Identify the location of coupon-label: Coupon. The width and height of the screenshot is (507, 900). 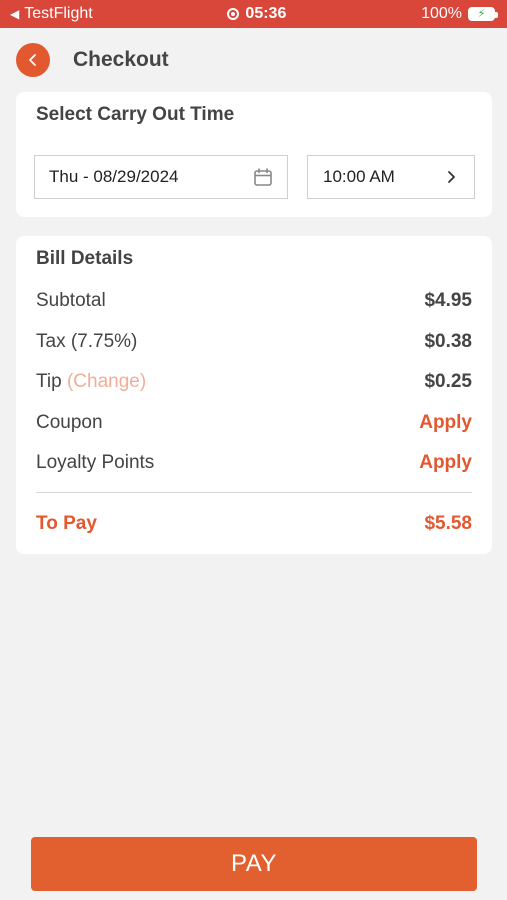
(69, 422).